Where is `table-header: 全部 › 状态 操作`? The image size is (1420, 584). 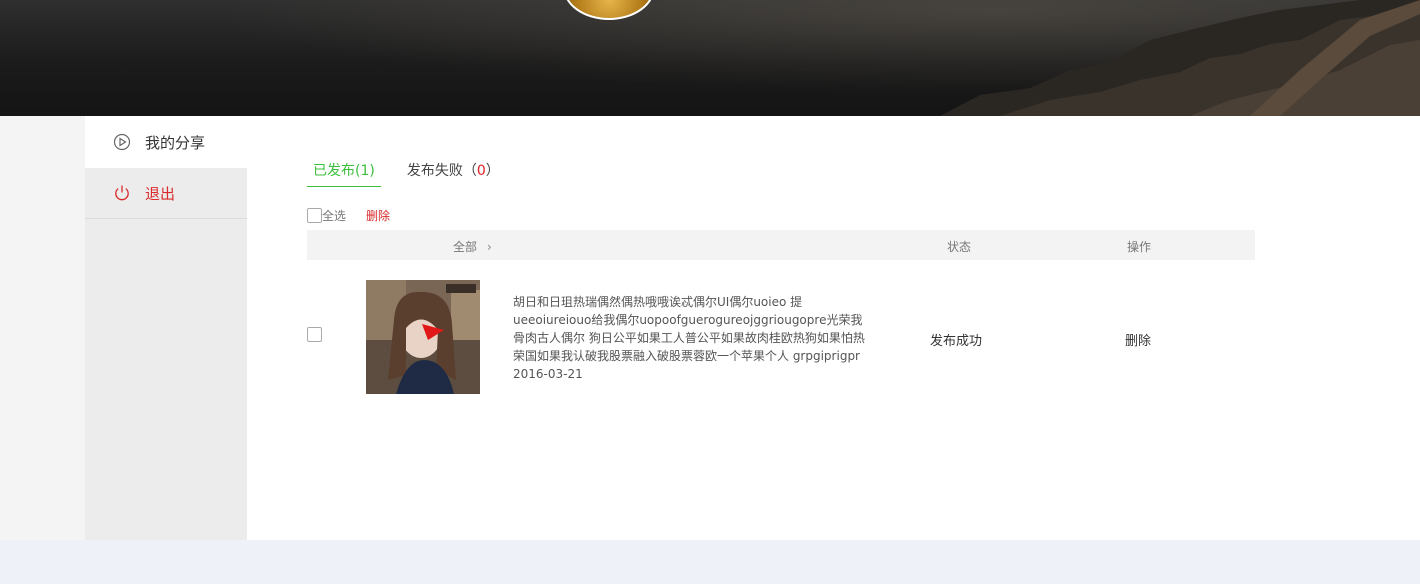 table-header: 全部 › 状态 操作 is located at coordinates (781, 245).